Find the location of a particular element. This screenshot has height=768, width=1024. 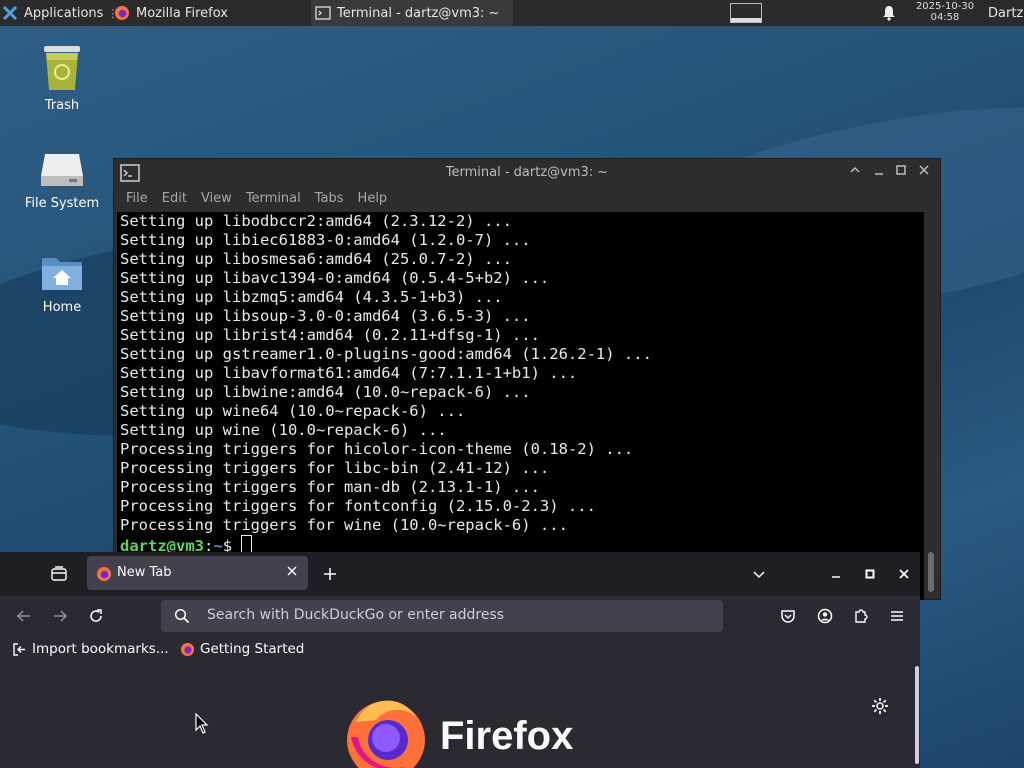

search-icon is located at coordinates (182, 616).